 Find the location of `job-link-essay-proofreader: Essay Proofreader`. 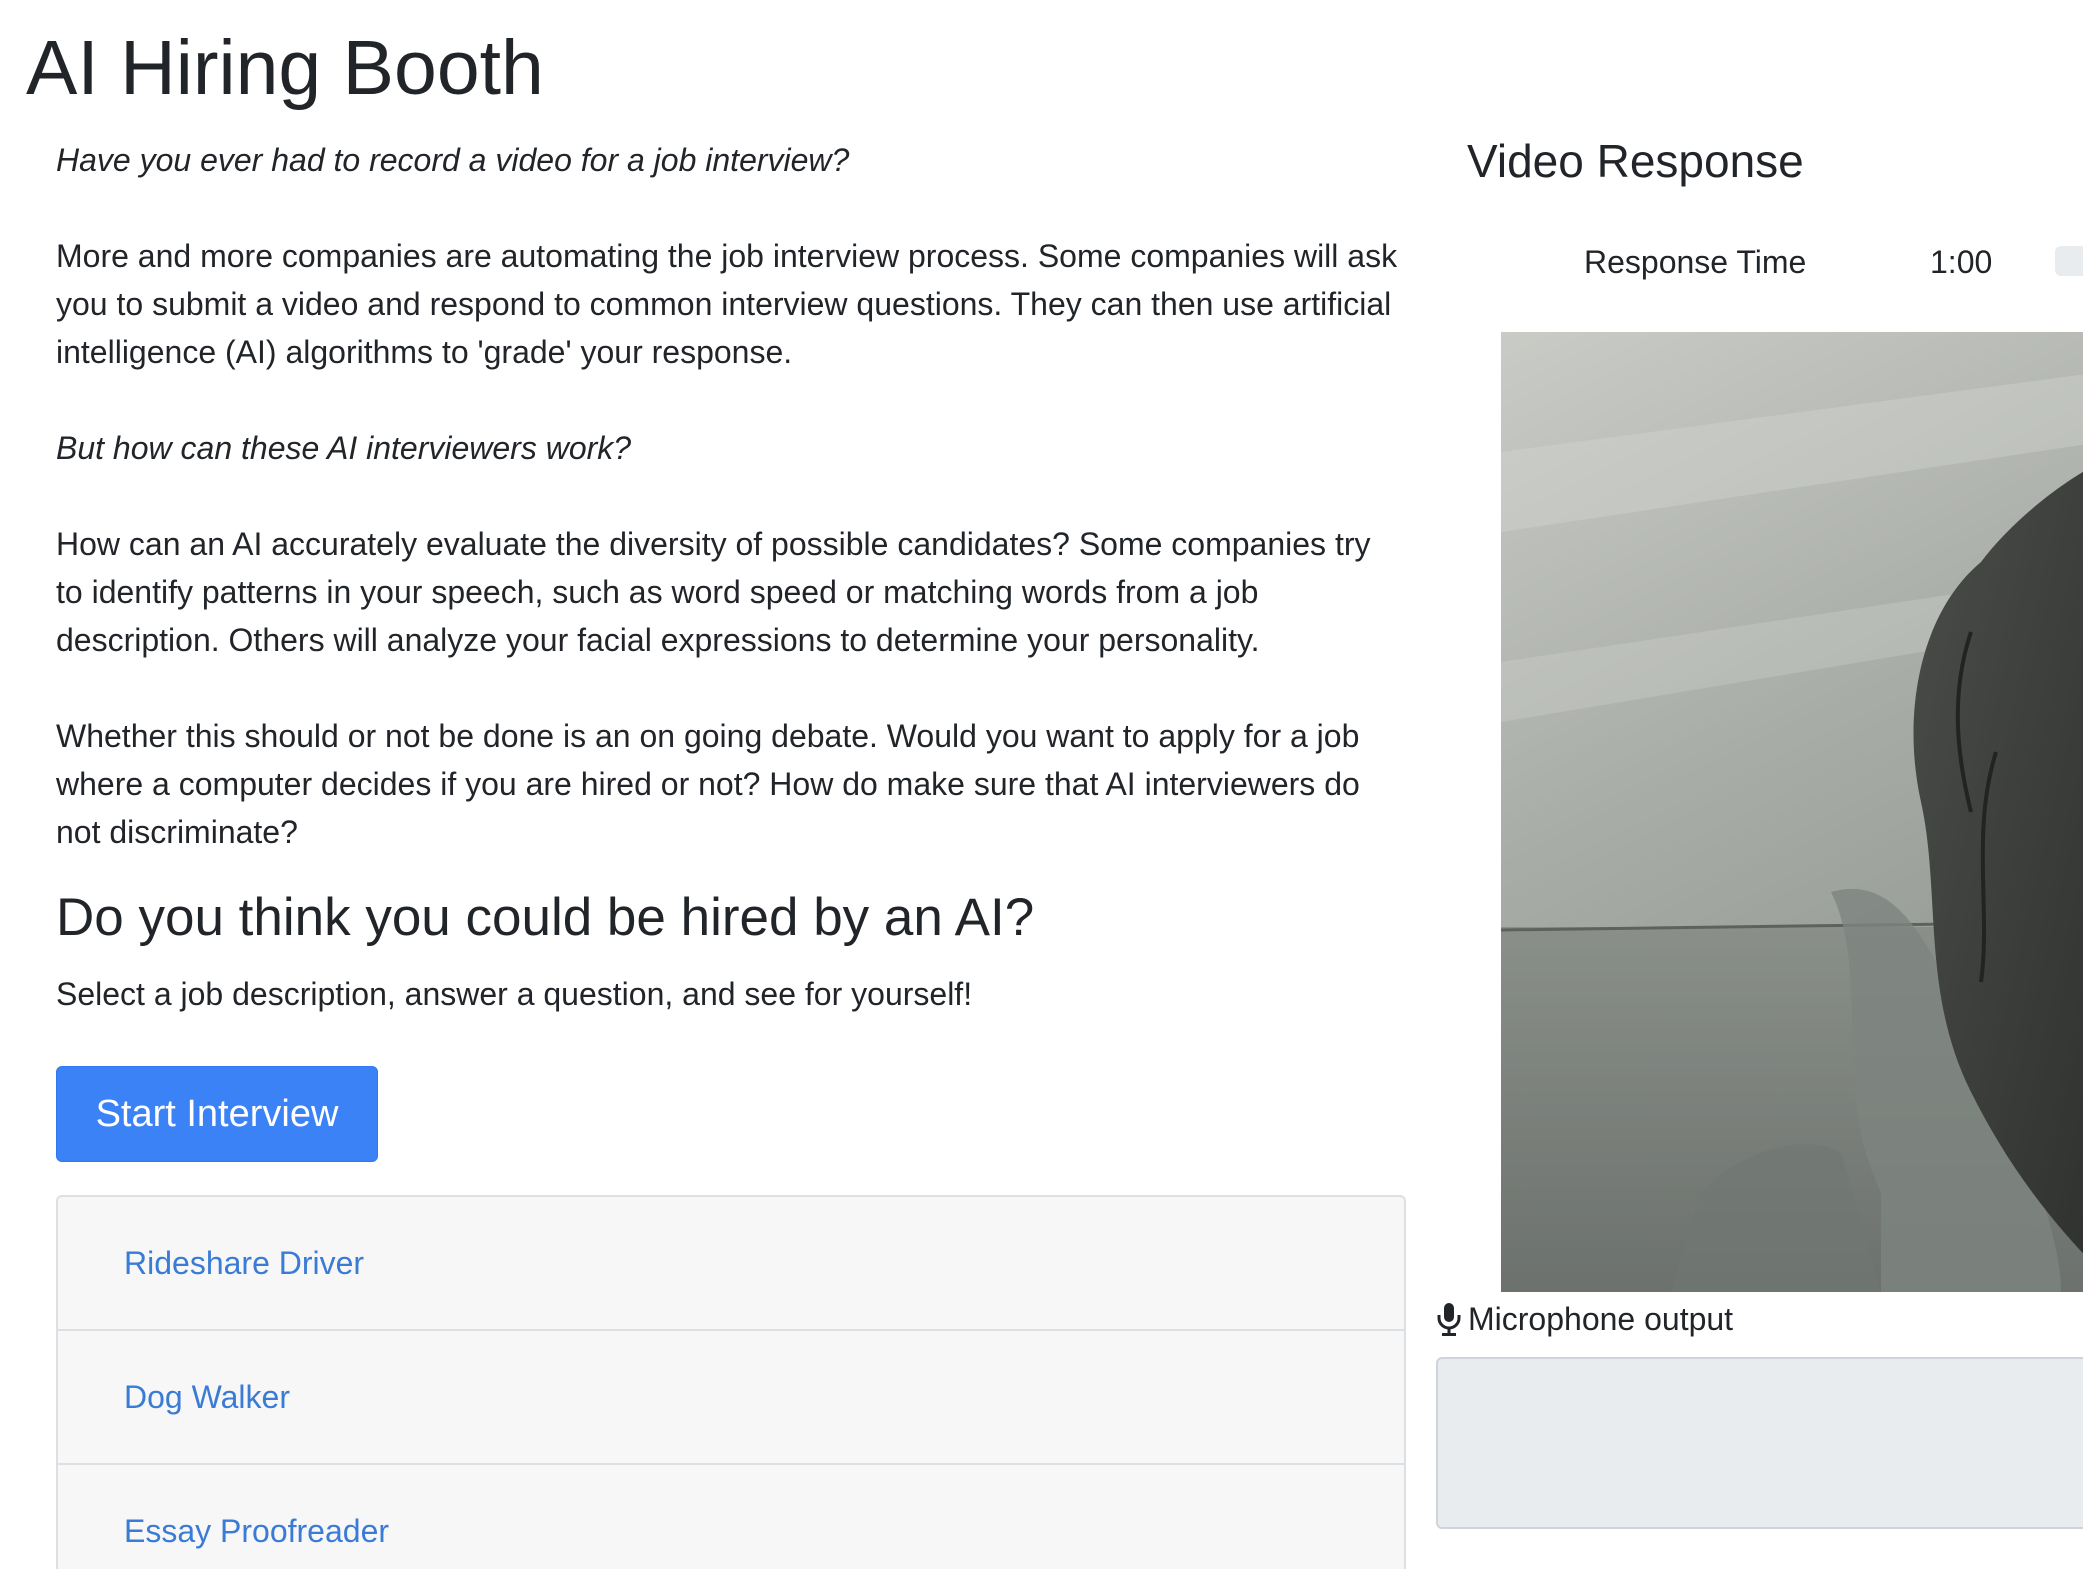

job-link-essay-proofreader: Essay Proofreader is located at coordinates (256, 1531).